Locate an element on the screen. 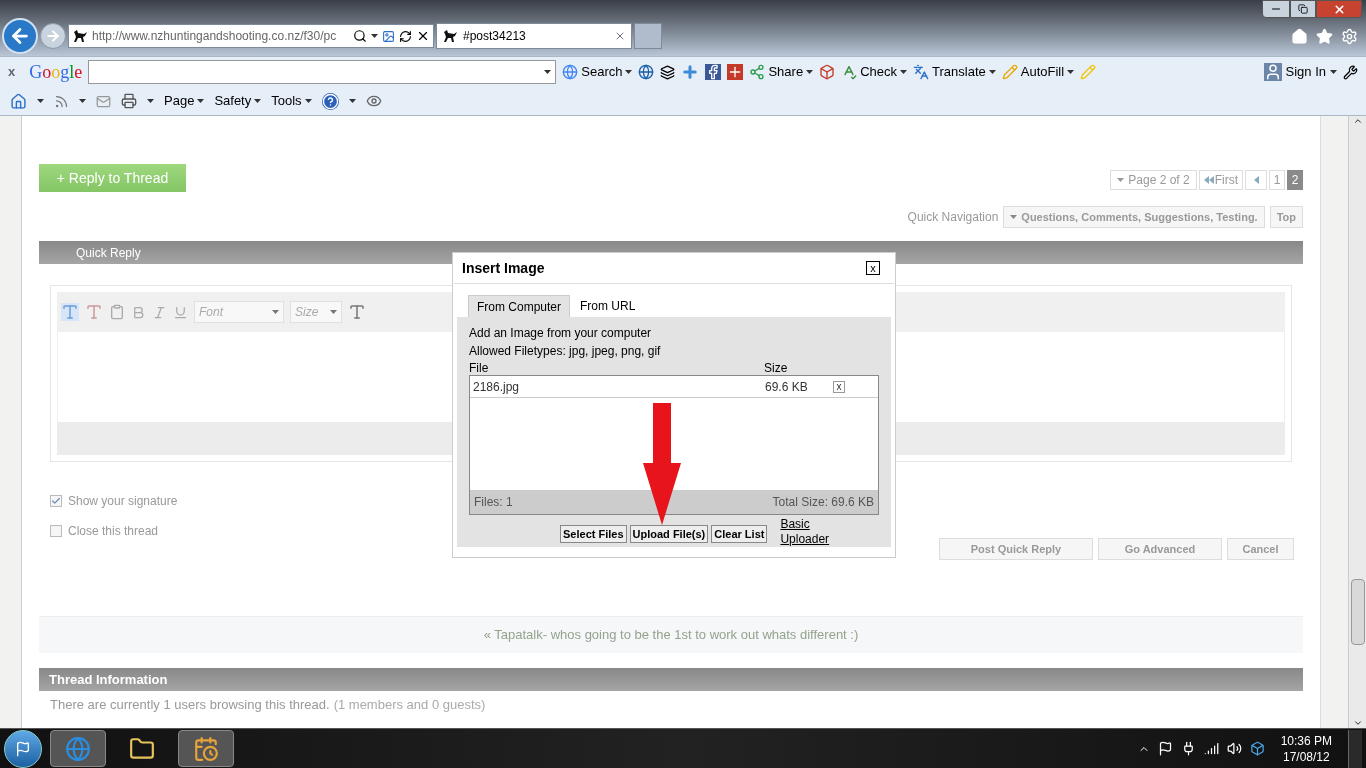 The image size is (1366, 768). close-icon is located at coordinates (1339, 9).